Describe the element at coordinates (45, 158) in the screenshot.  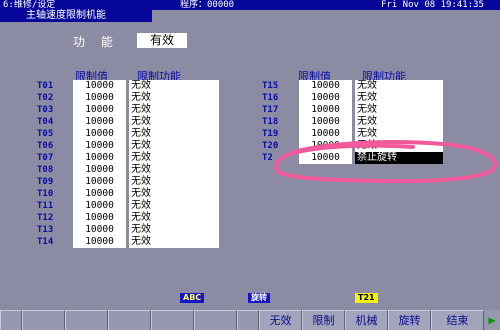
I see `tool-label: T07` at that location.